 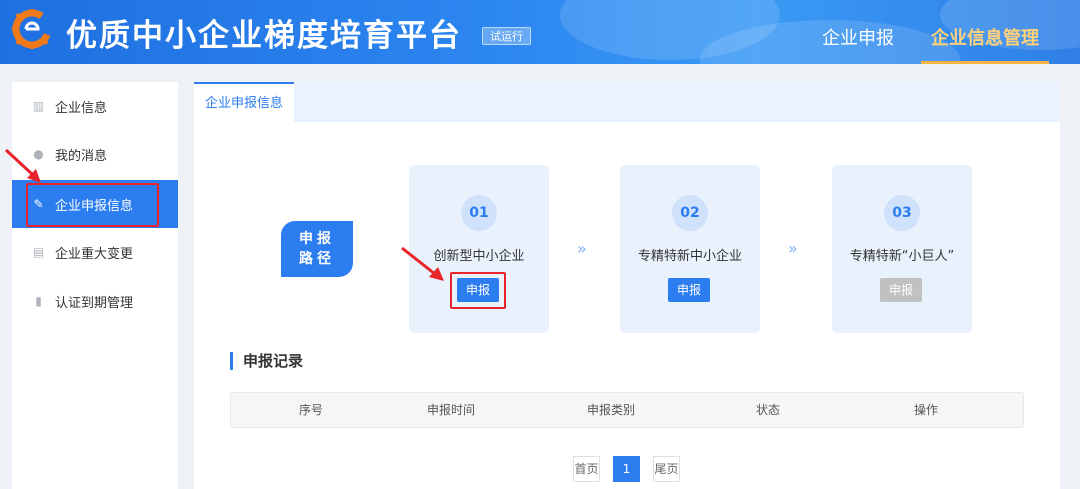 I want to click on column-header: 操作, so click(x=925, y=410).